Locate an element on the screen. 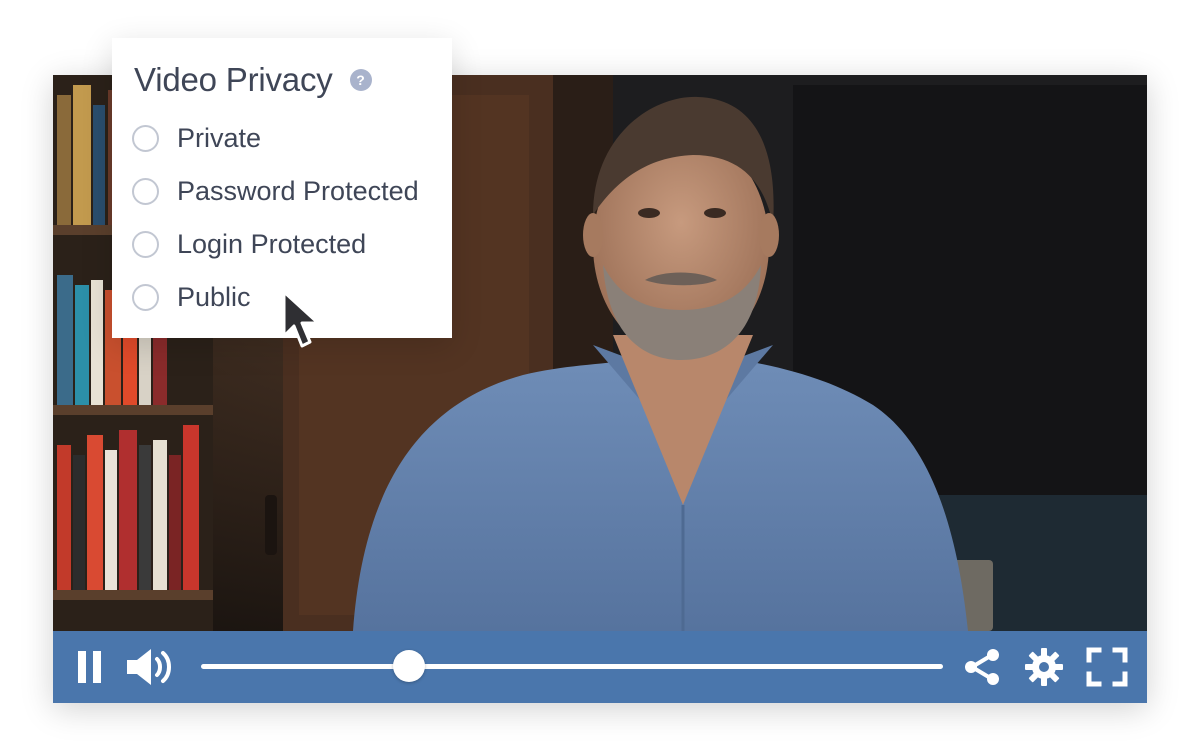 The image size is (1200, 741). gear-icon is located at coordinates (1044, 667).